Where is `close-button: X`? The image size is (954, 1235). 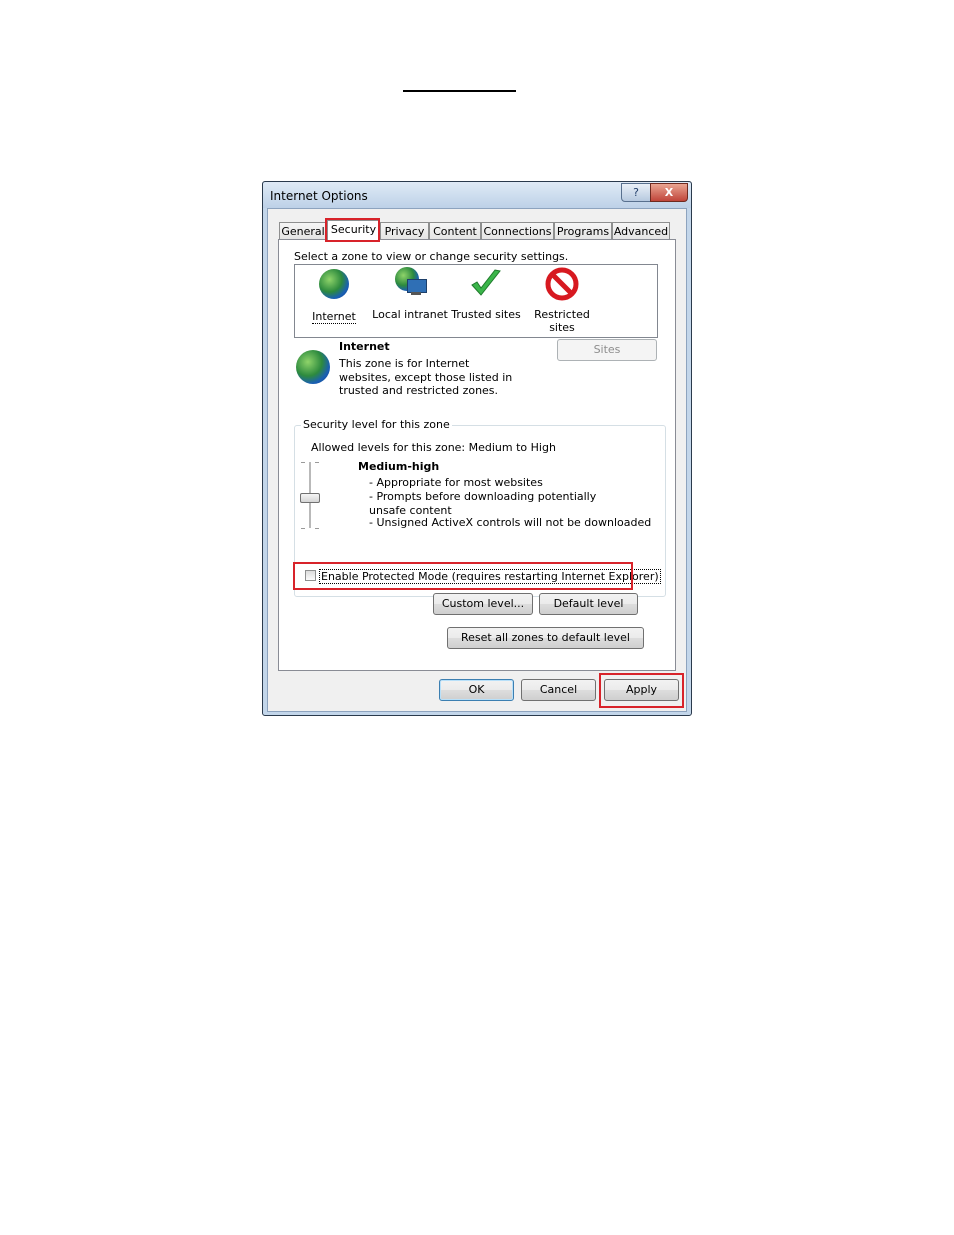
close-button: X is located at coordinates (669, 192).